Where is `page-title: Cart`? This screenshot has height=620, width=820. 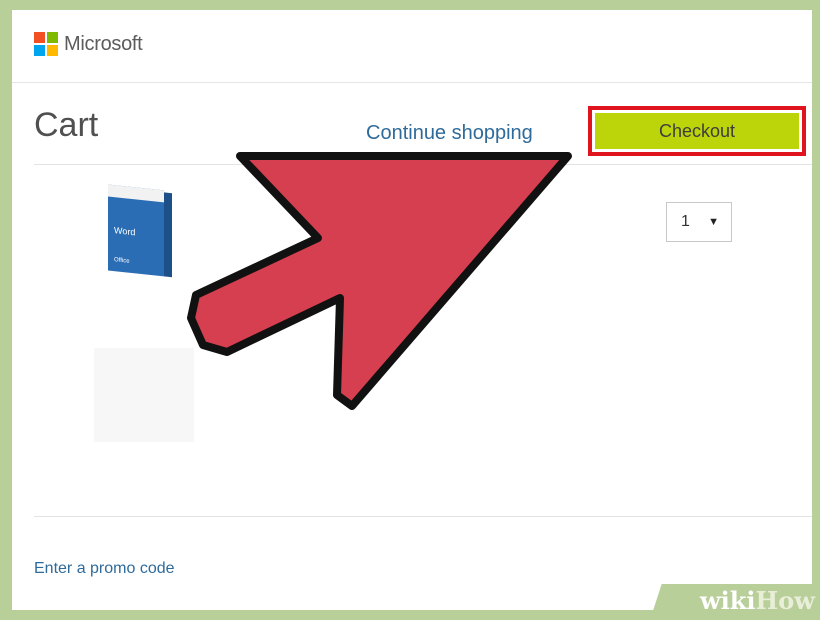
page-title: Cart is located at coordinates (66, 125).